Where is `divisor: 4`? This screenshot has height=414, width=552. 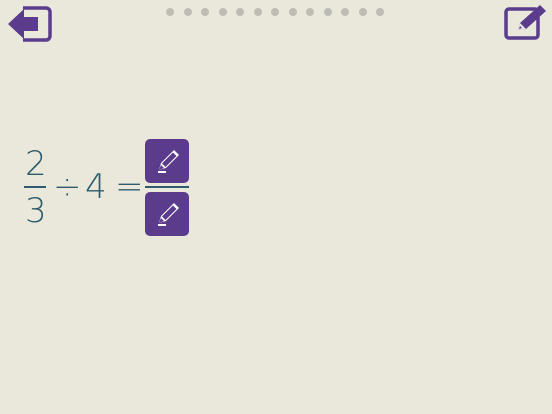 divisor: 4 is located at coordinates (96, 187).